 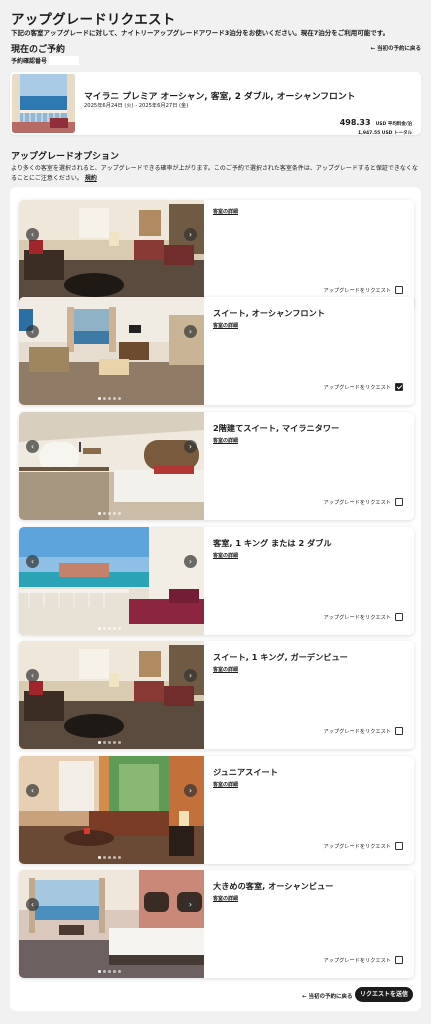 I want to click on room-name: 大きめの客室, オーシャンビュー, so click(x=273, y=886).